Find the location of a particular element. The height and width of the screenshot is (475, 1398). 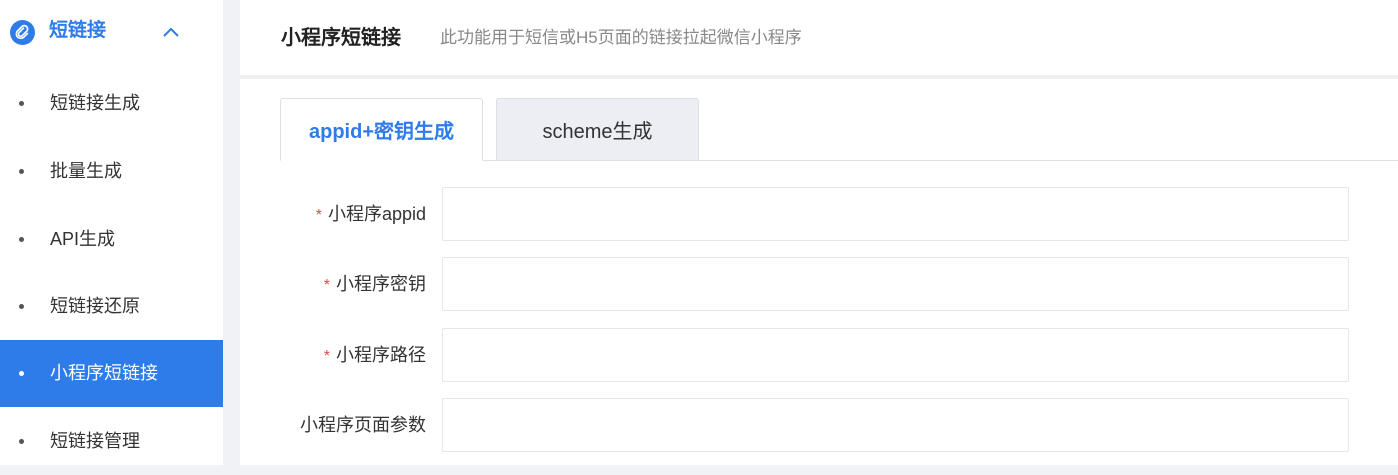

field-label-text: 小程序路径 is located at coordinates (381, 355).